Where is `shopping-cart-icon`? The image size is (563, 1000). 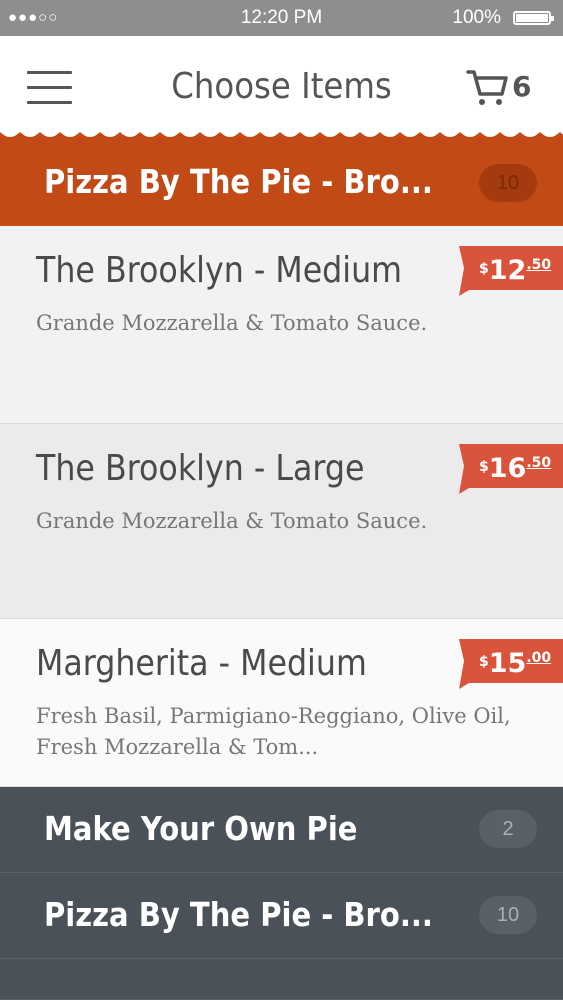 shopping-cart-icon is located at coordinates (487, 87).